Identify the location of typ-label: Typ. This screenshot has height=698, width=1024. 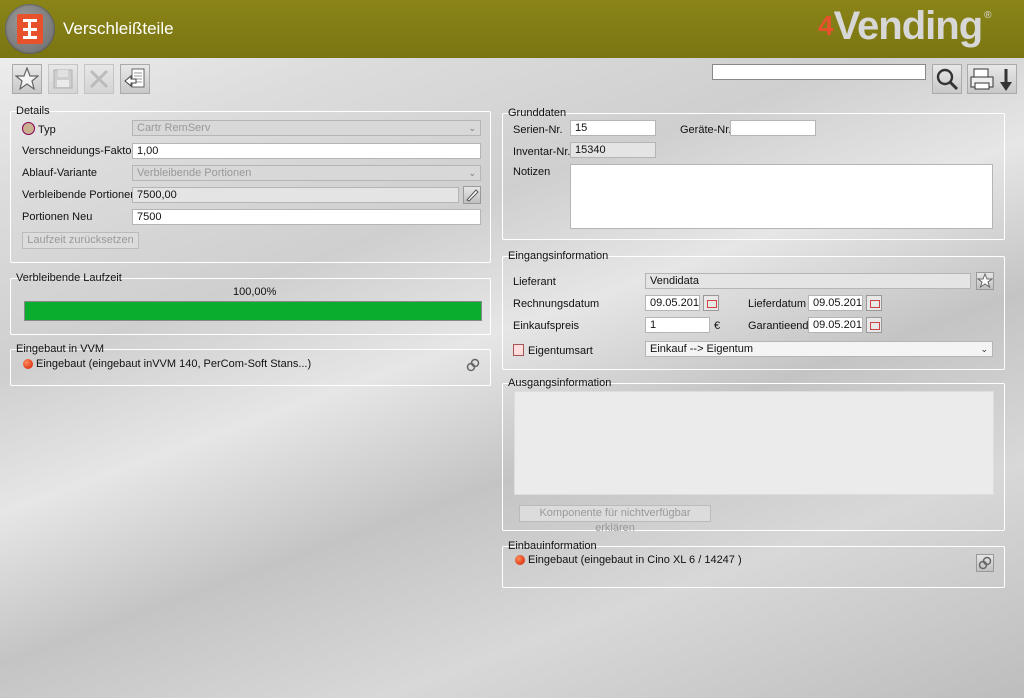
(39, 129).